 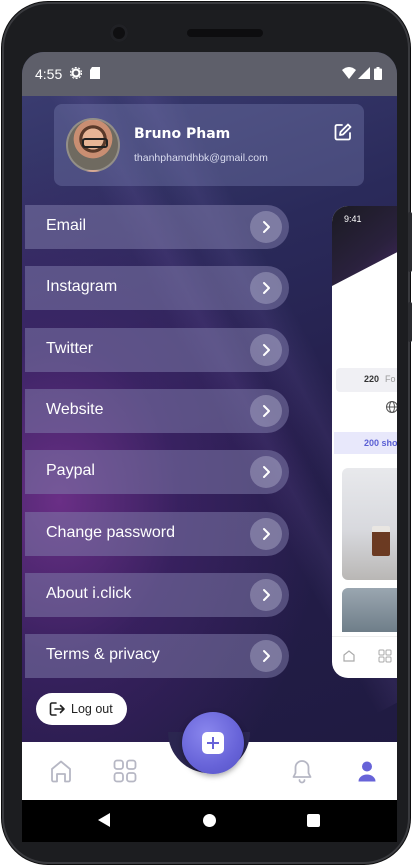 I want to click on add-icon, so click(x=213, y=743).